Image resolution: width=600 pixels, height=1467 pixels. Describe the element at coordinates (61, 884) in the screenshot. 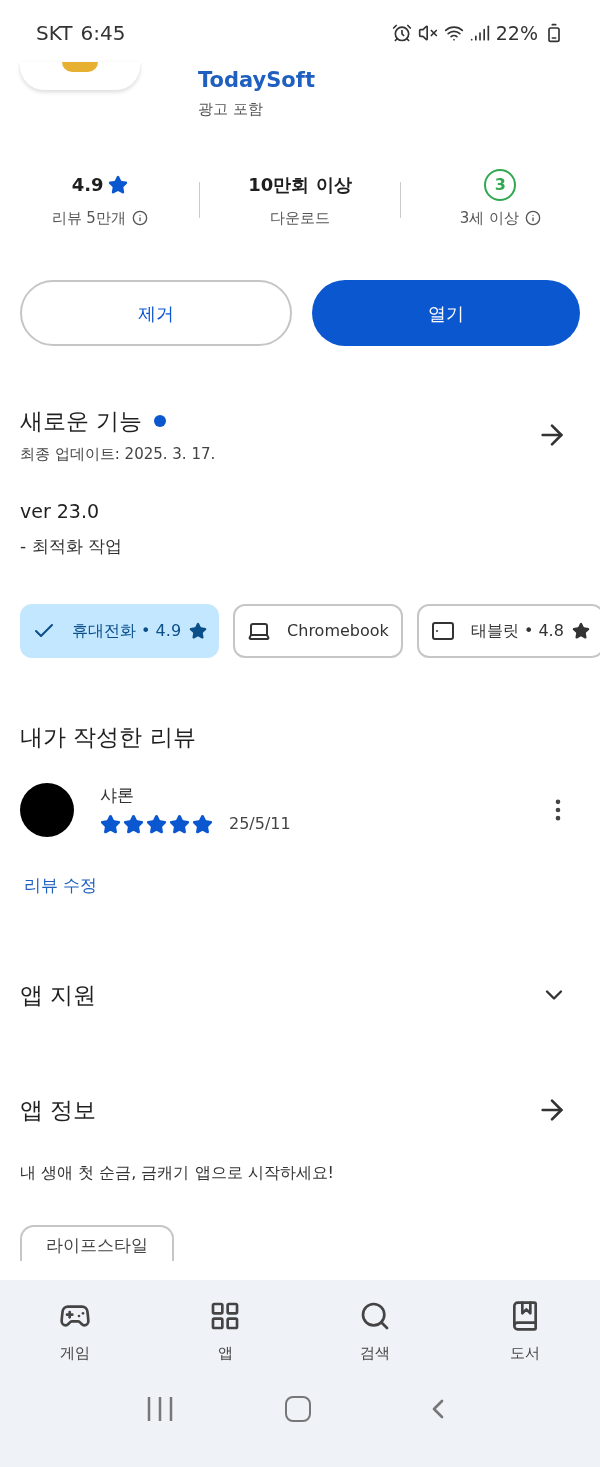

I see `edit-review-link: 리뷰 수정` at that location.